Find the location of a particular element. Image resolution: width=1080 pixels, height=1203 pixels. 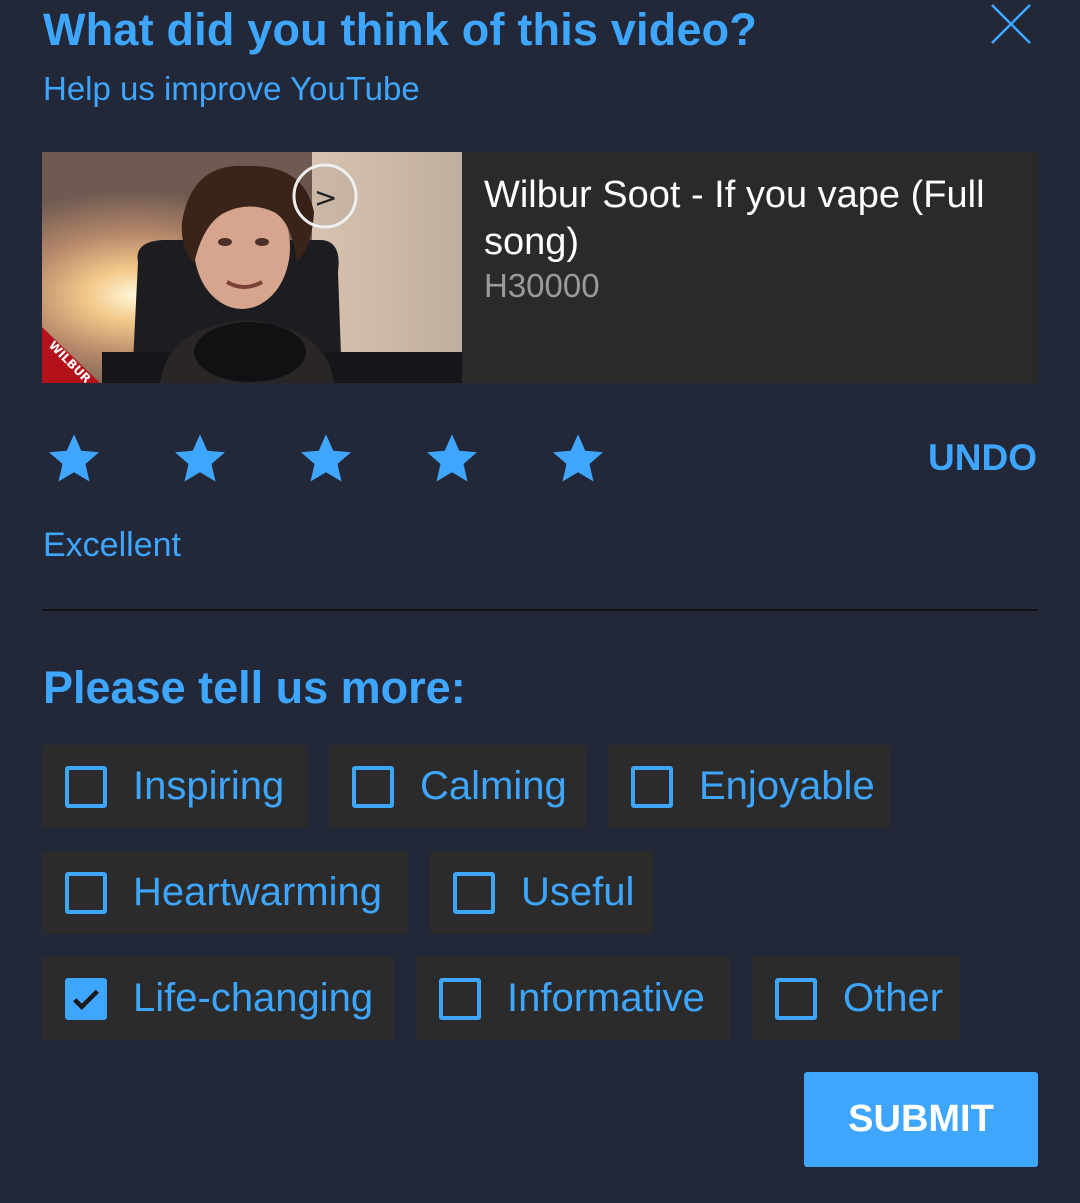

dialog-title: What did you think of this video? is located at coordinates (400, 29).